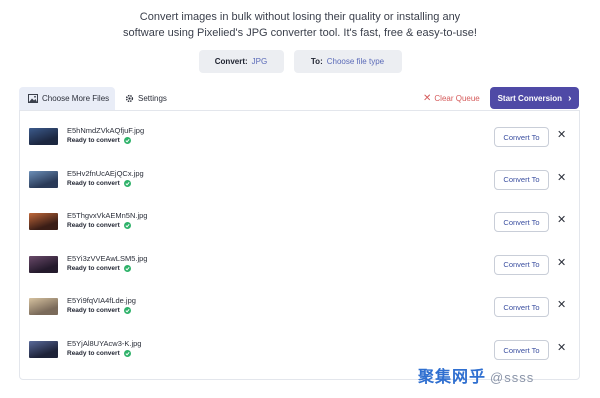 Image resolution: width=600 pixels, height=398 pixels. I want to click on choose-more-files-button: Choose More Files, so click(67, 98).